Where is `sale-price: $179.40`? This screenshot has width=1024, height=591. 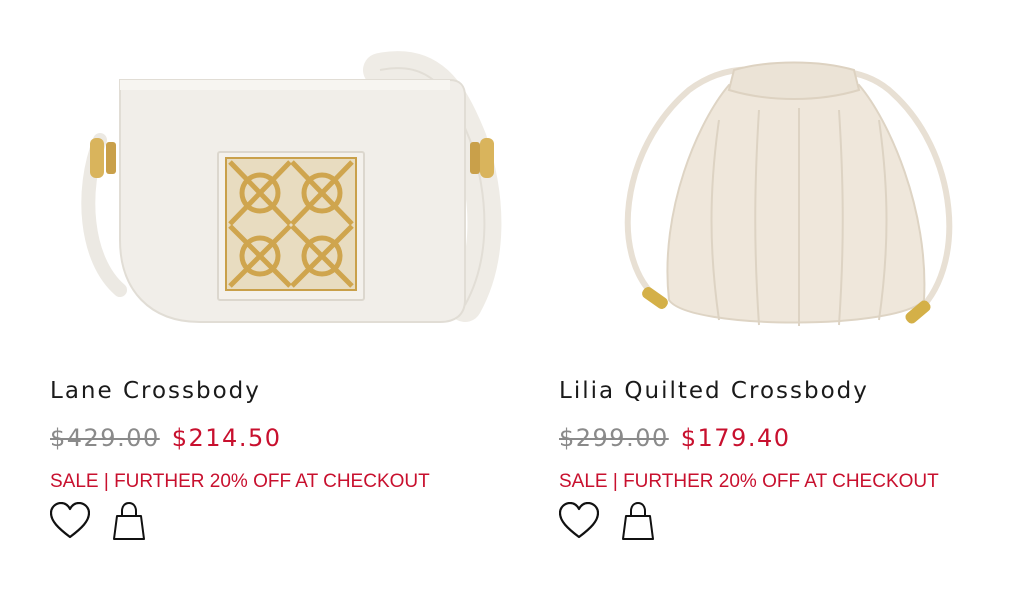
sale-price: $179.40 is located at coordinates (735, 438).